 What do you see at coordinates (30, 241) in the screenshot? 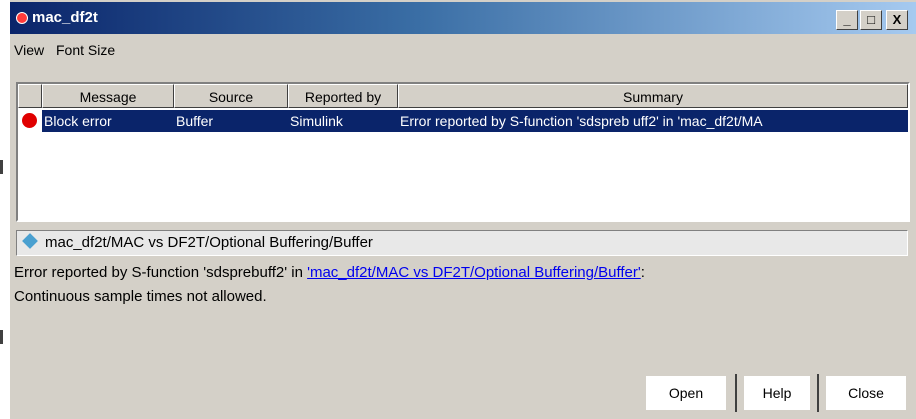
I see `block-icon` at bounding box center [30, 241].